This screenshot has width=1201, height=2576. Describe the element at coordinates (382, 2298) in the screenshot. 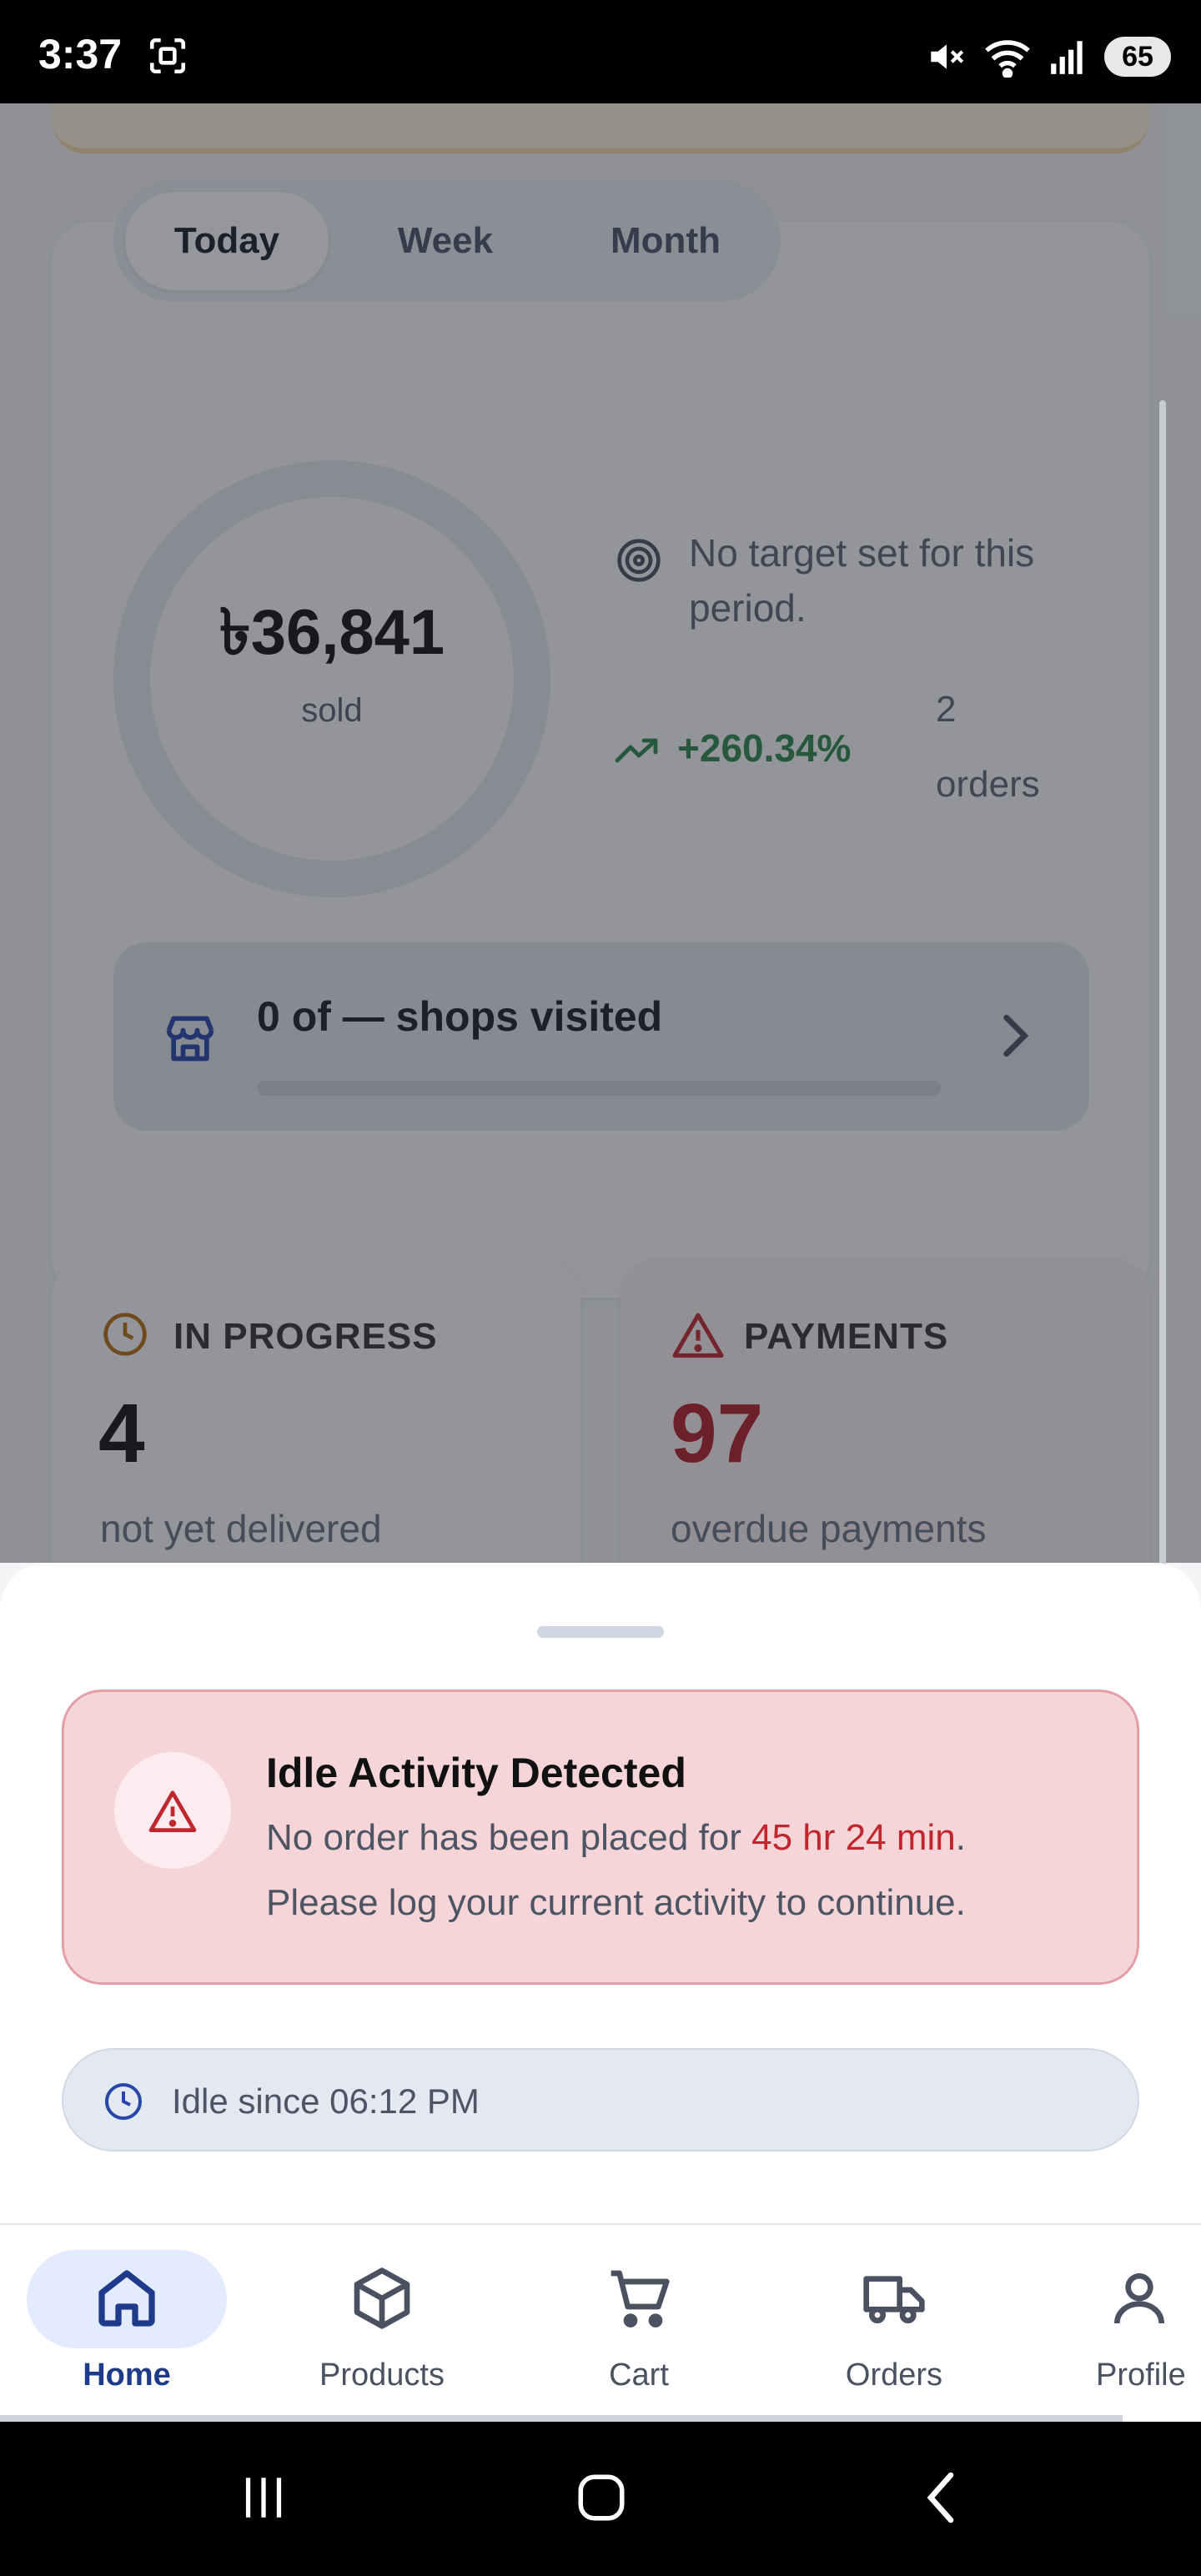

I see `box-icon` at that location.